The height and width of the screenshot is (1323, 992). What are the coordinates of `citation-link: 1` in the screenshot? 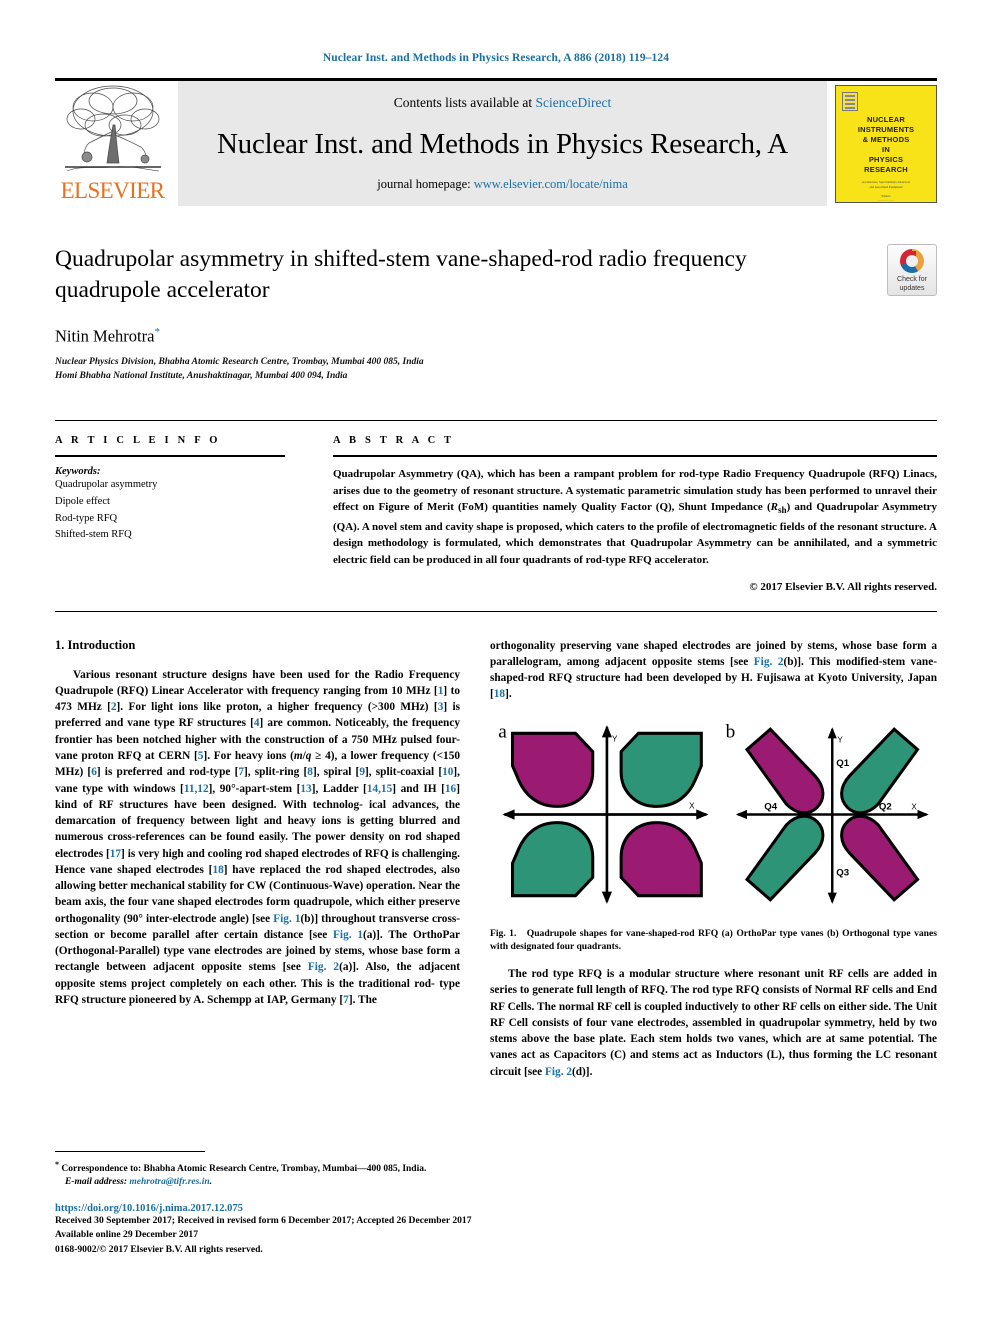 It's located at (441, 691).